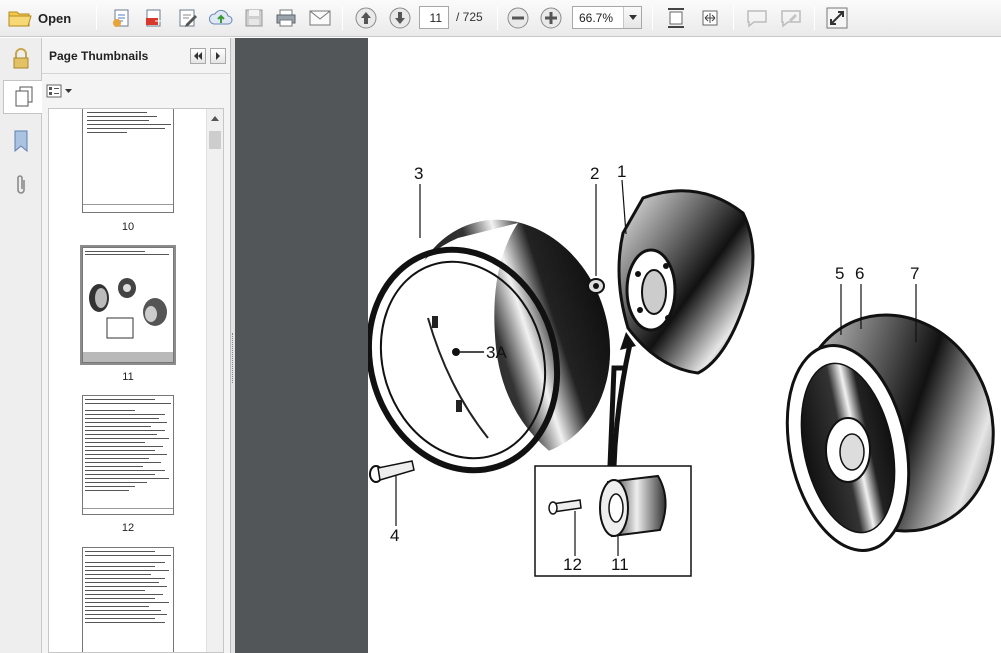 The height and width of the screenshot is (653, 1001). Describe the element at coordinates (859, 273) in the screenshot. I see `callout-6: 6` at that location.